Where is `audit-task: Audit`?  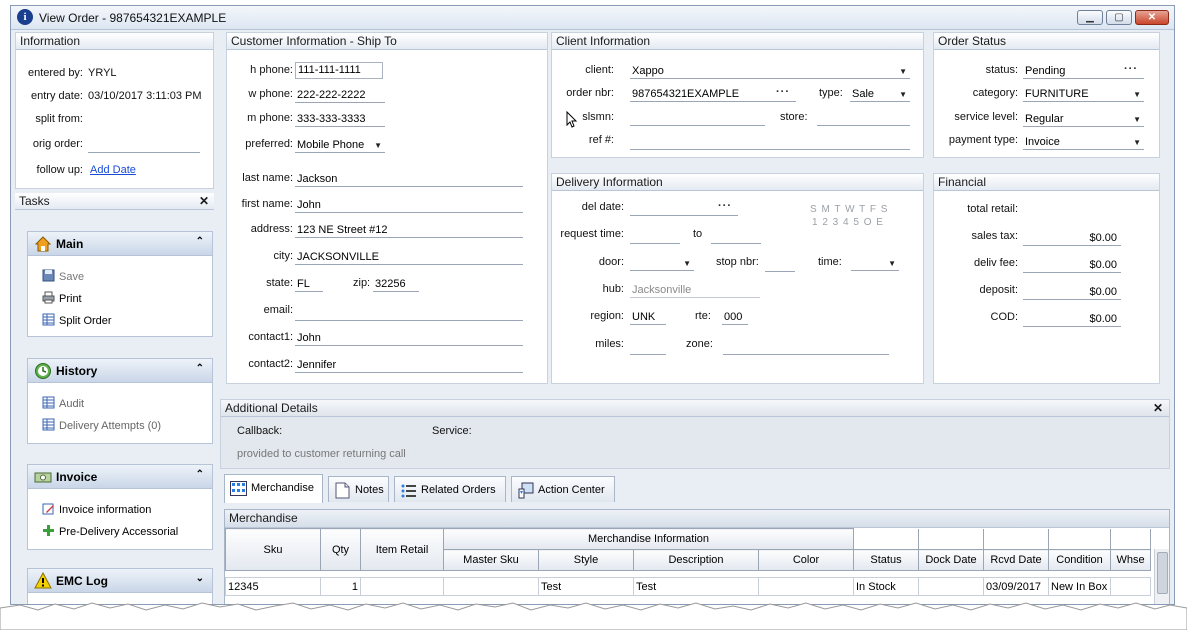 audit-task: Audit is located at coordinates (63, 403).